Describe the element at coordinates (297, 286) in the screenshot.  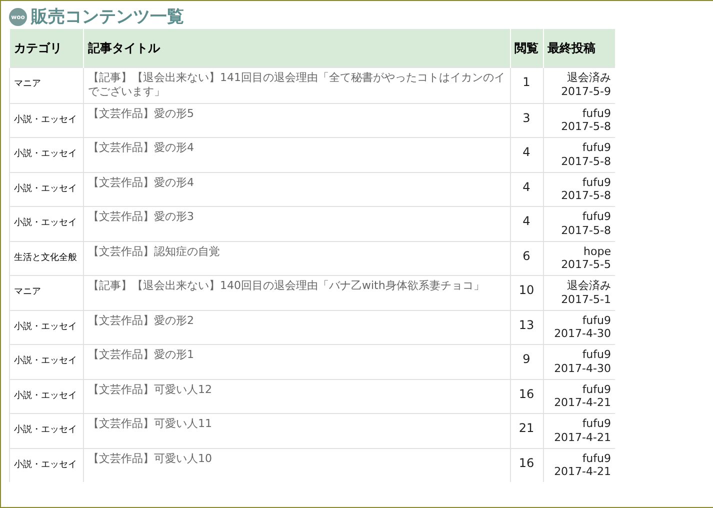
I see `article-title: 【記事】【退会出来ない】140回目の退会理由「バナ乙with身体欲系妻チョコ」` at that location.